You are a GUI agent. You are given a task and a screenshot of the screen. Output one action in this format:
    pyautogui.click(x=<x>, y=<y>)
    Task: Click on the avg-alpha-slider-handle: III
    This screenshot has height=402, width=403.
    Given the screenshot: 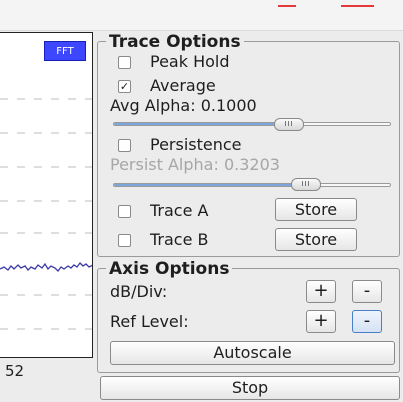 What is the action you would take?
    pyautogui.click(x=289, y=124)
    